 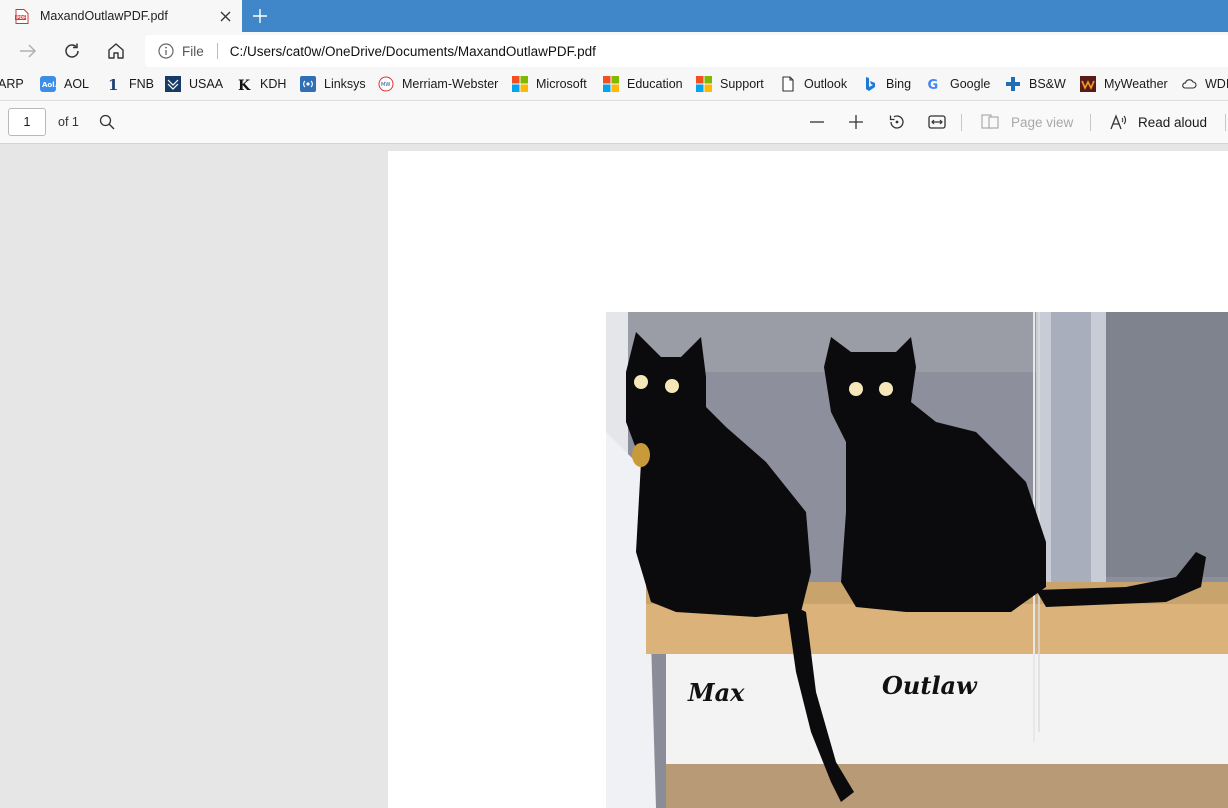 I want to click on bookmark-bsw: BS&W, so click(x=1035, y=84).